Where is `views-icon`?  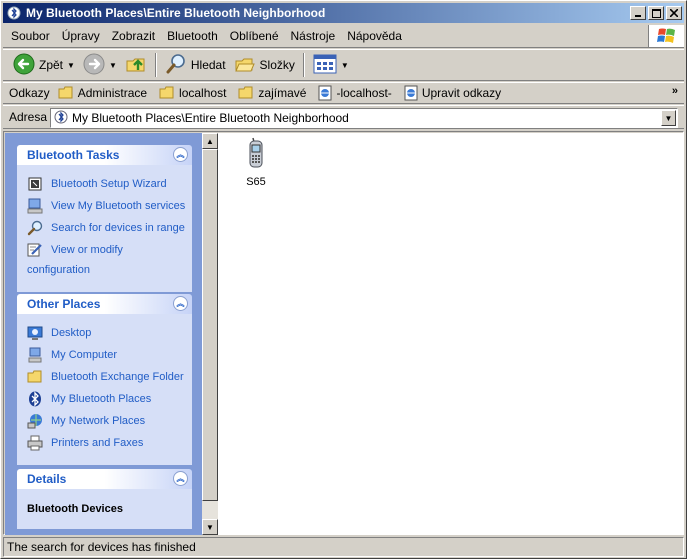 views-icon is located at coordinates (325, 65).